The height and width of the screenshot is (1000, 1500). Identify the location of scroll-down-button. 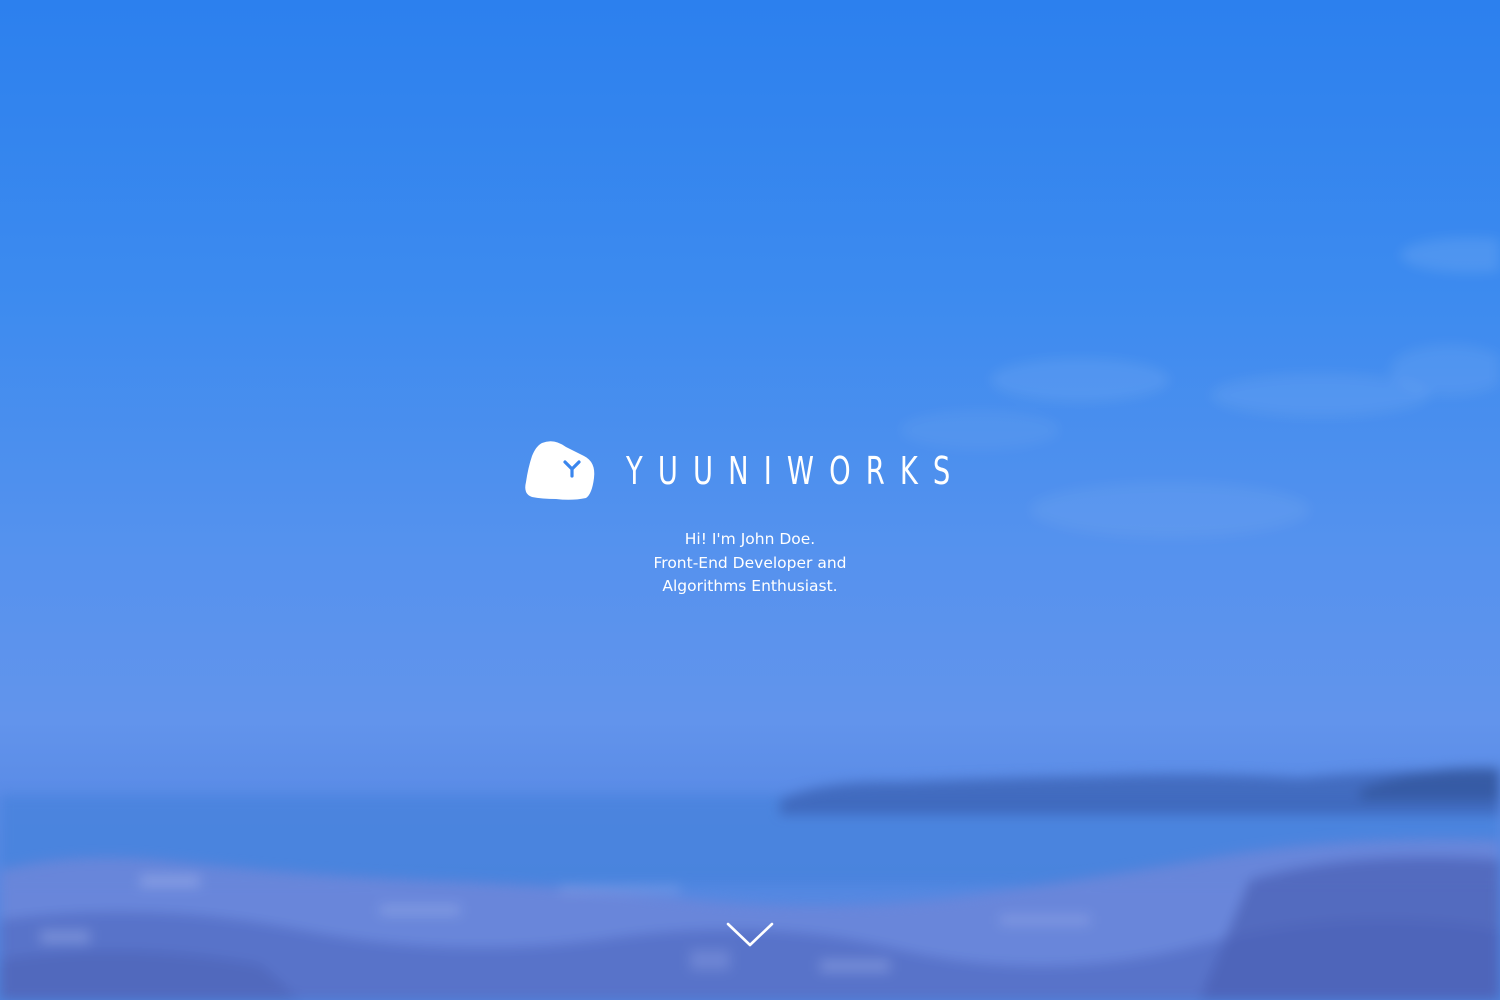
(750, 934).